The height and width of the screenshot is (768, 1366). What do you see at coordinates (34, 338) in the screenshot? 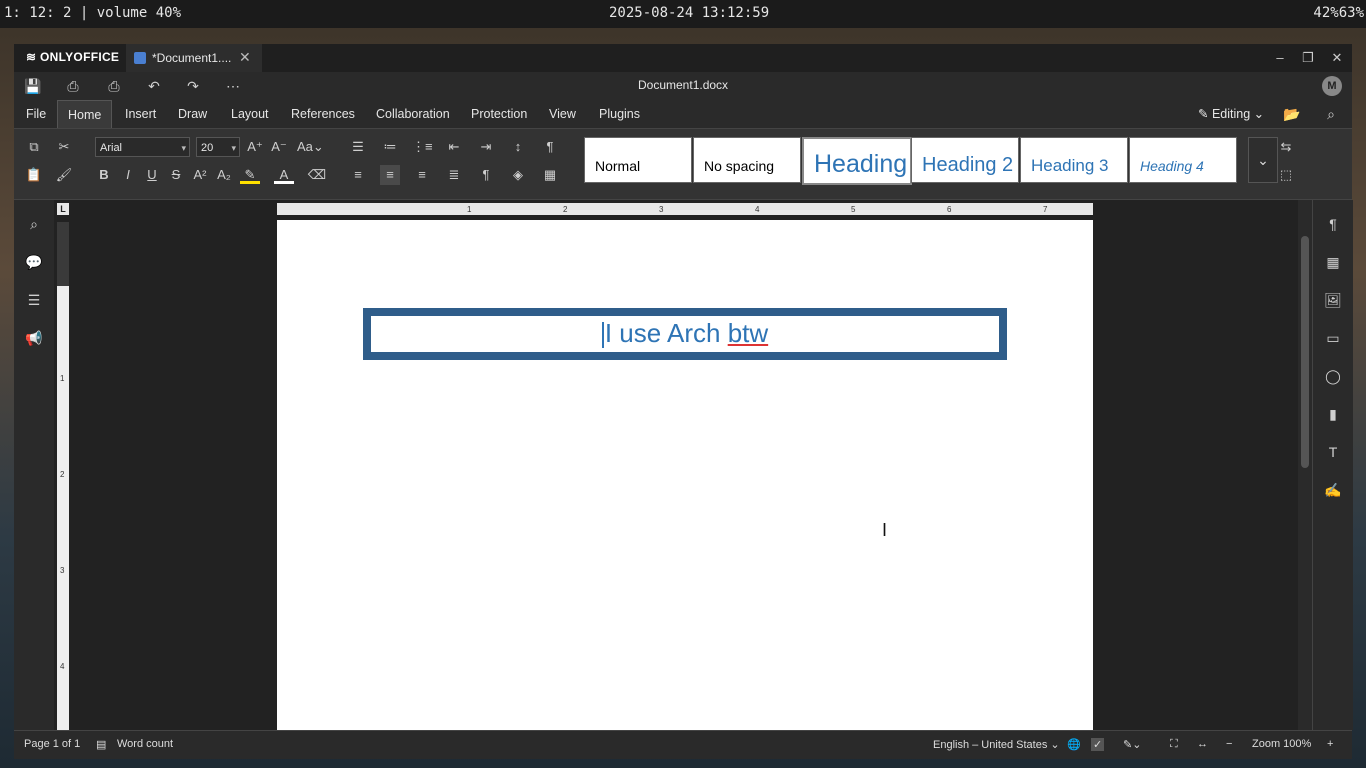
I see `feedback-icon: 📢` at bounding box center [34, 338].